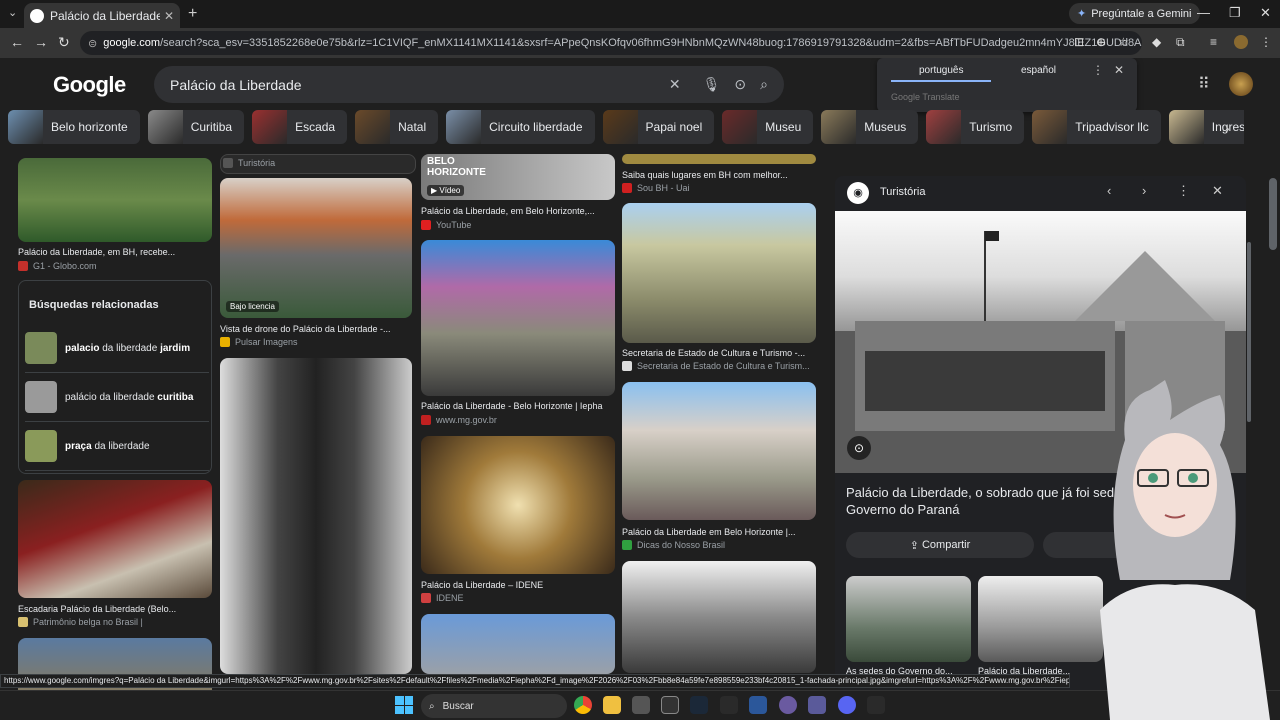 The image size is (1280, 720). I want to click on more-options-icon: ⋮, so click(1183, 191).